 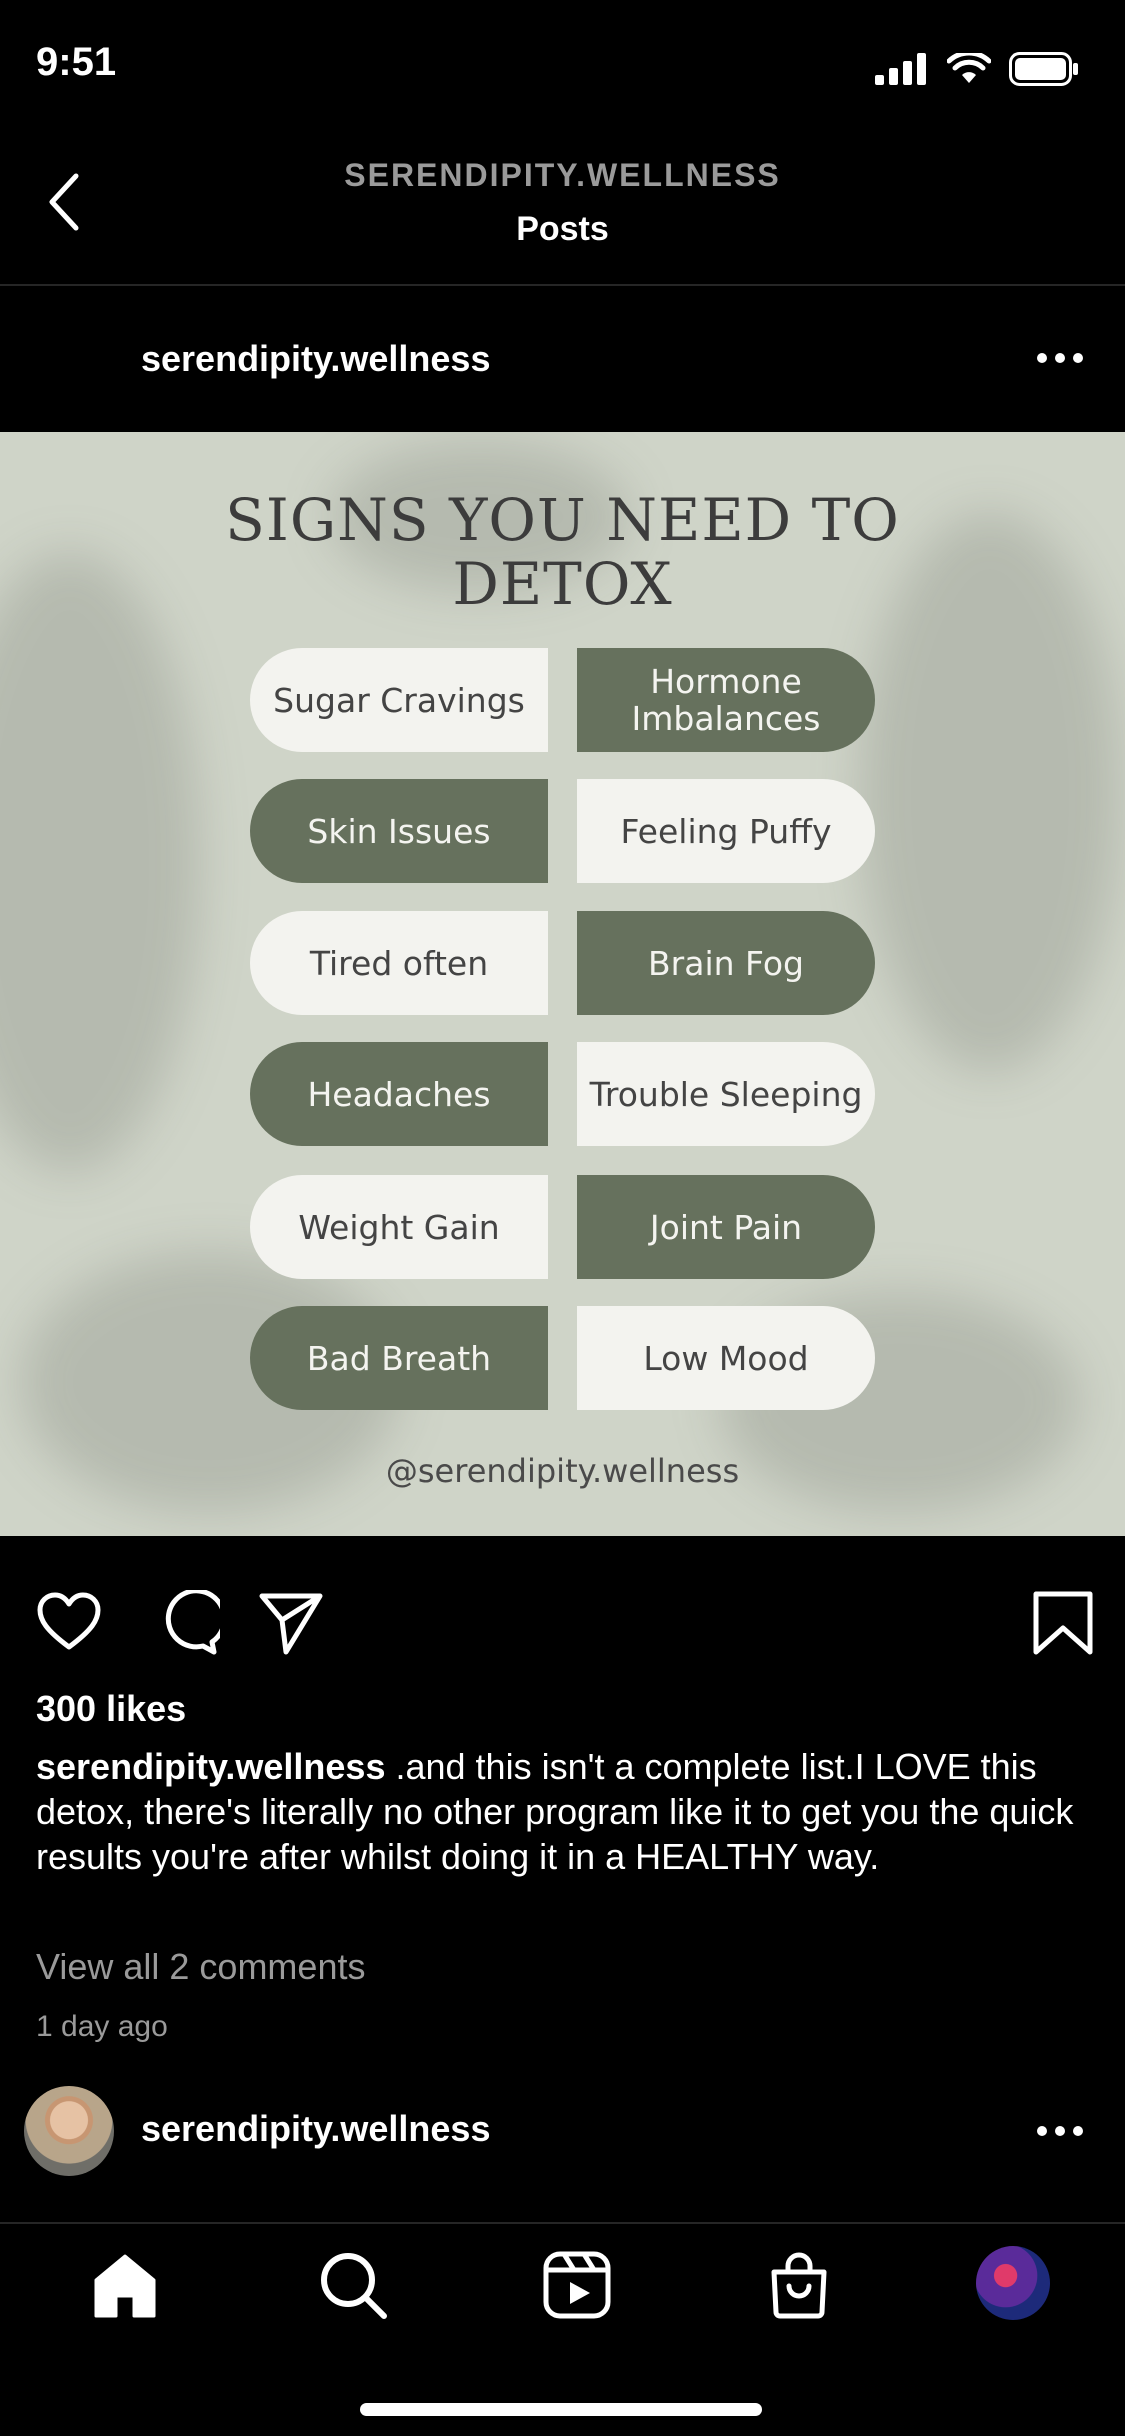 What do you see at coordinates (399, 831) in the screenshot?
I see `symptom-pill: Skin Issues` at bounding box center [399, 831].